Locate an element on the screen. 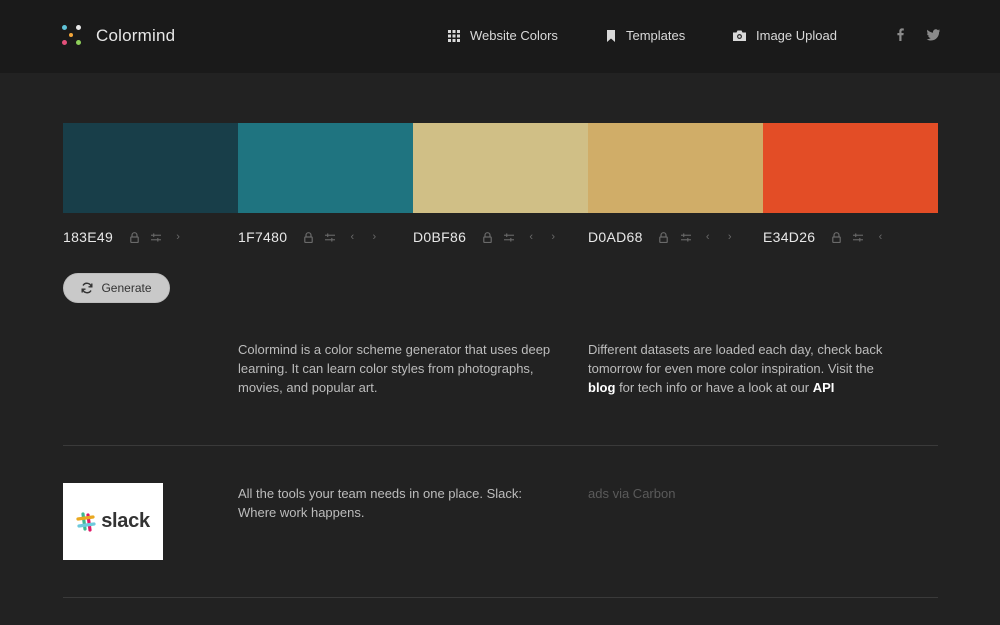 This screenshot has width=1000, height=625. nav-website-colors: Website Colors is located at coordinates (503, 35).